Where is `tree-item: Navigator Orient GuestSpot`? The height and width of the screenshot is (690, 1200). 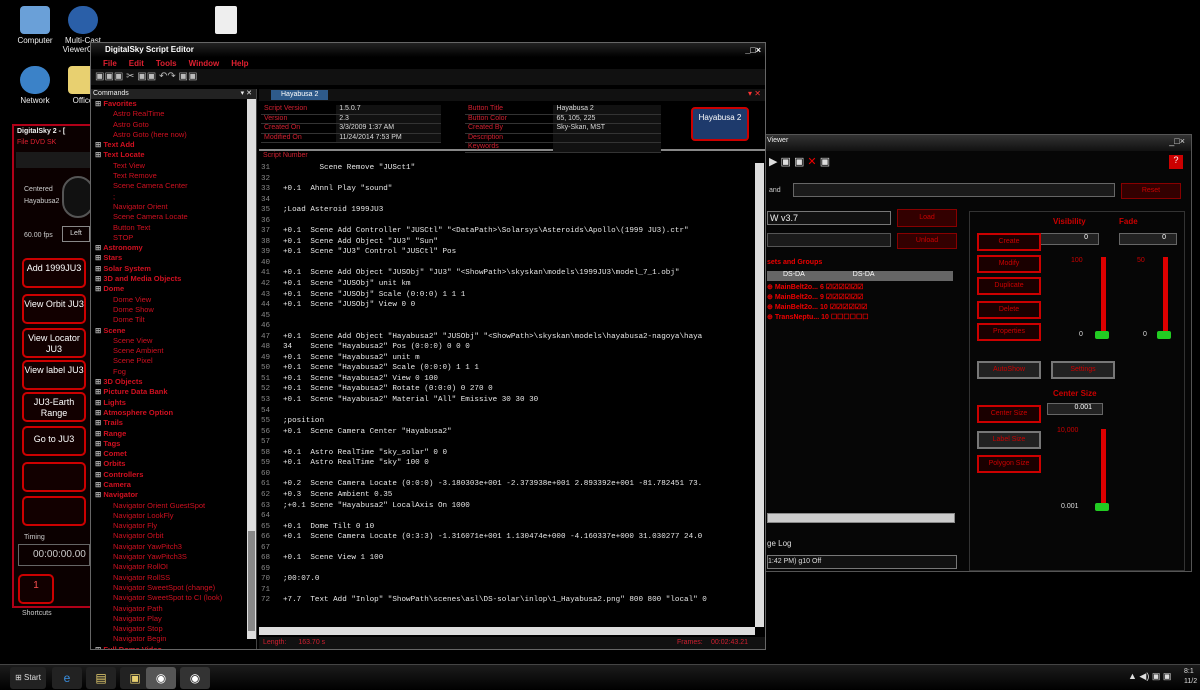 tree-item: Navigator Orient GuestSpot is located at coordinates (175, 506).